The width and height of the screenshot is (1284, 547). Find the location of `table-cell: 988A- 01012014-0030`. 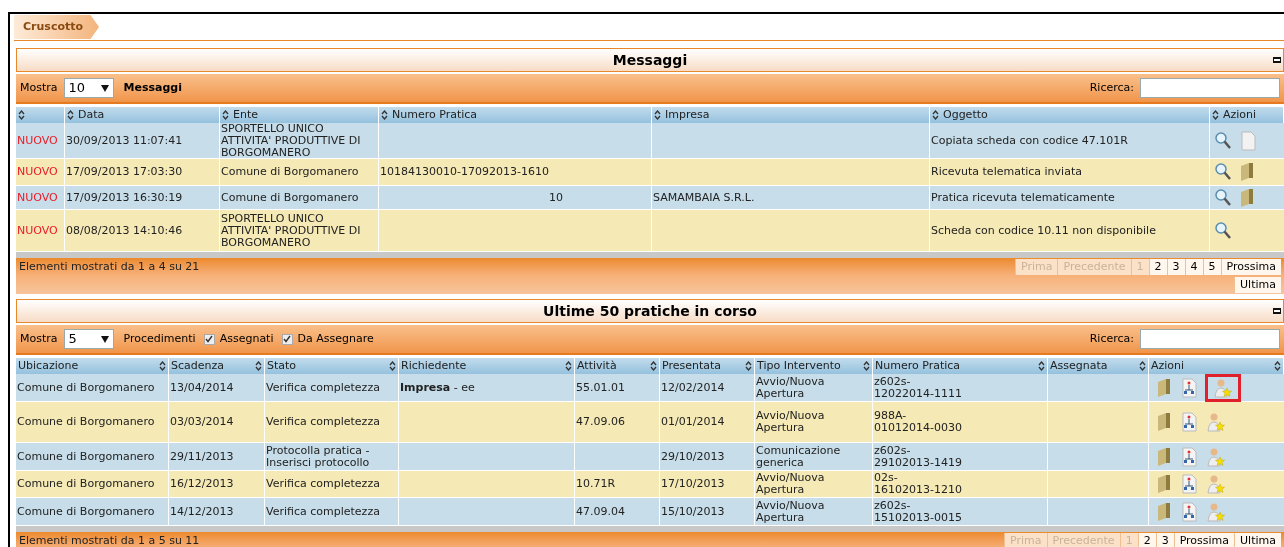

table-cell: 988A- 01012014-0030 is located at coordinates (918, 422).